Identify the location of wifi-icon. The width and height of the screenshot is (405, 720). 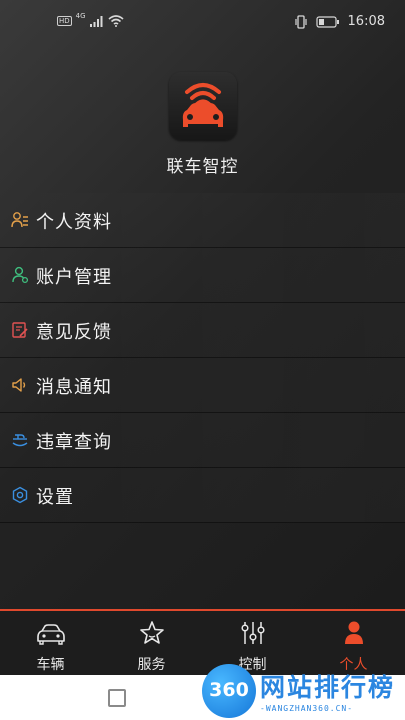
(116, 21).